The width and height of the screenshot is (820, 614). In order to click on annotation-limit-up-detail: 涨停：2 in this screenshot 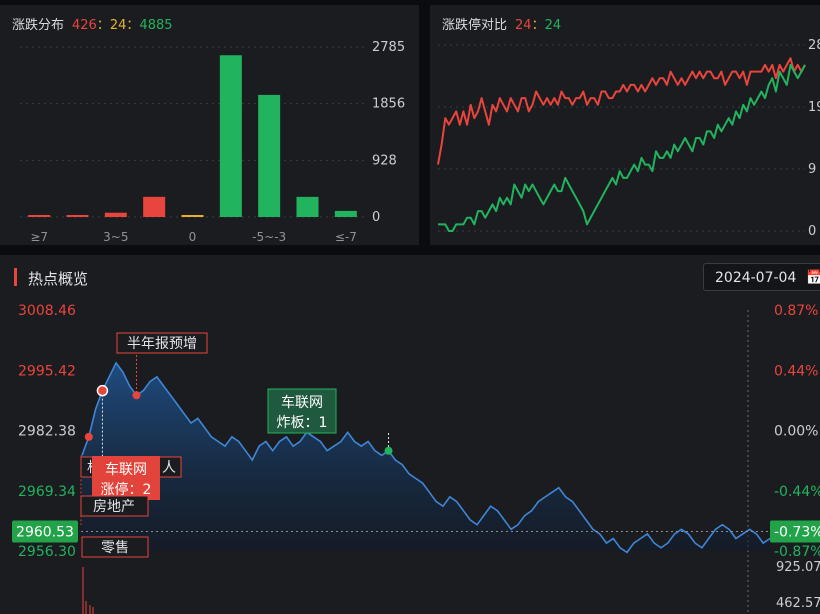, I will do `click(126, 489)`.